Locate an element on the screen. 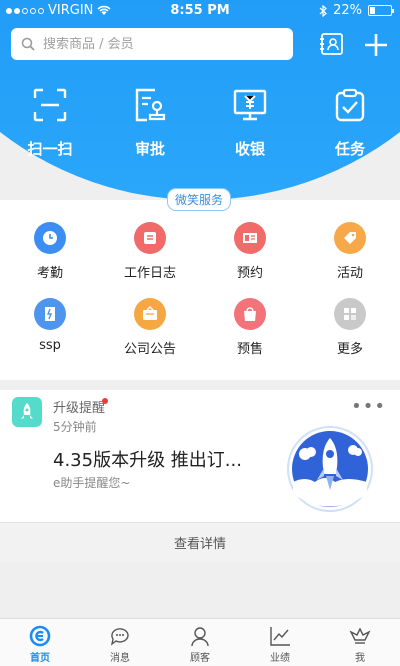 Image resolution: width=400 pixels, height=666 pixels. service-label: 预售 is located at coordinates (249, 349).